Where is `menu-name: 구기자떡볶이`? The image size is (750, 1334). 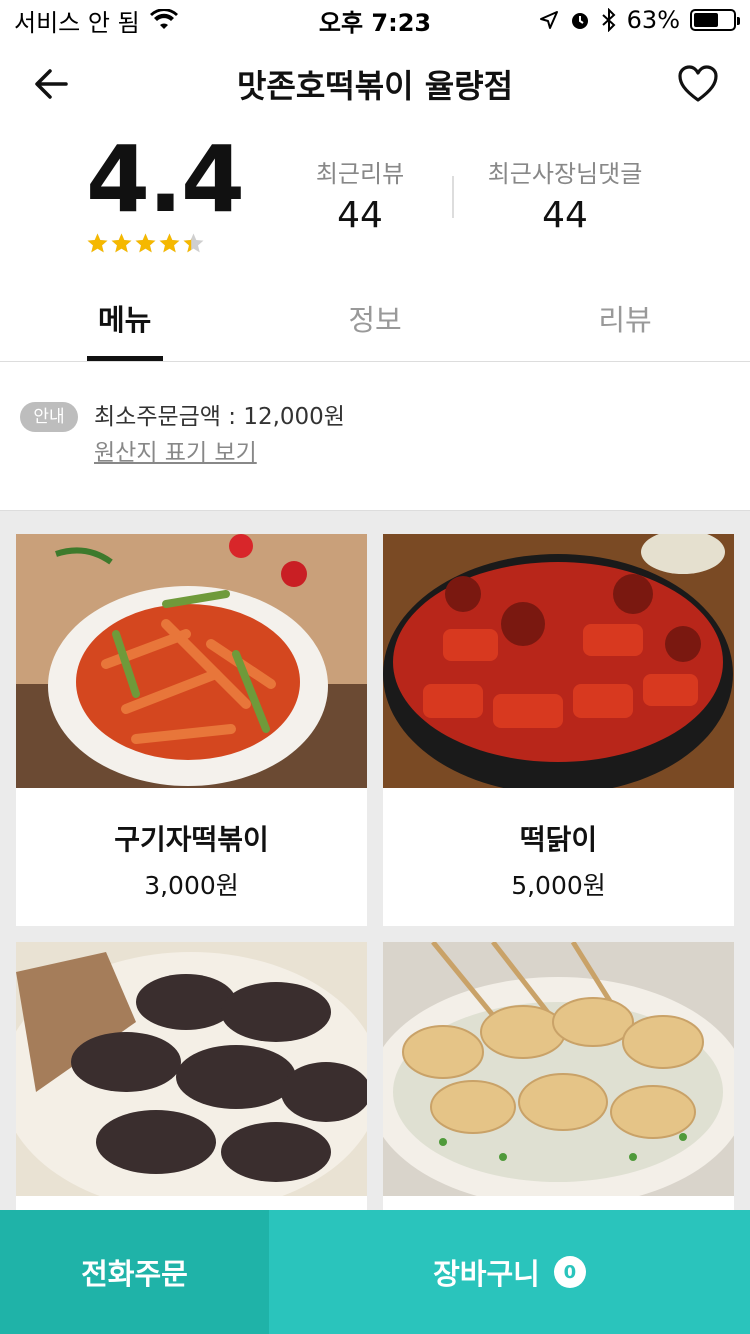 menu-name: 구기자떡볶이 is located at coordinates (191, 839).